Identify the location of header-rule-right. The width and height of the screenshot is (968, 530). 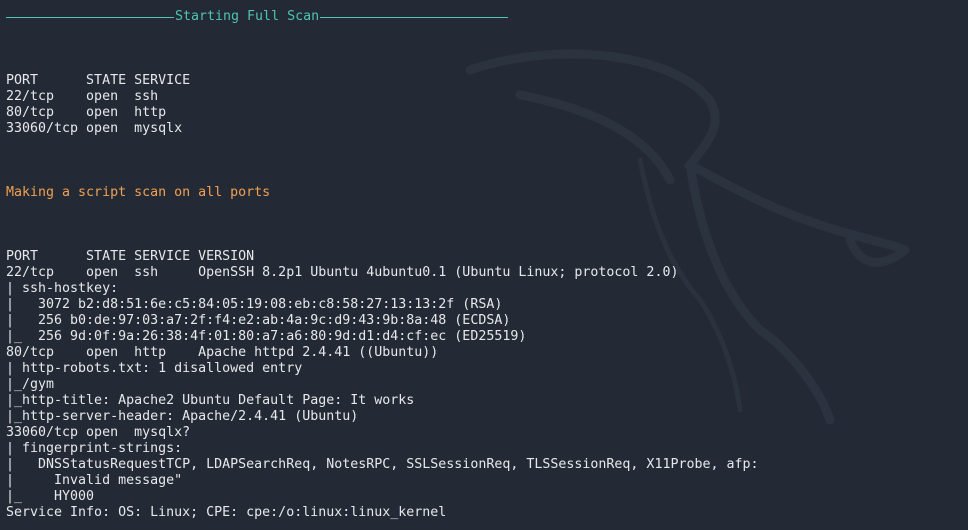
(414, 17).